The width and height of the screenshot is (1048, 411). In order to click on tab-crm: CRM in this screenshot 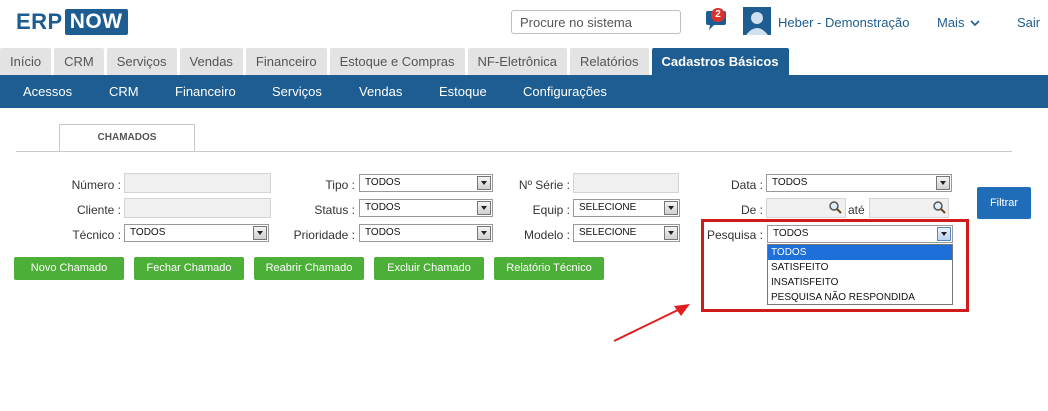, I will do `click(79, 61)`.